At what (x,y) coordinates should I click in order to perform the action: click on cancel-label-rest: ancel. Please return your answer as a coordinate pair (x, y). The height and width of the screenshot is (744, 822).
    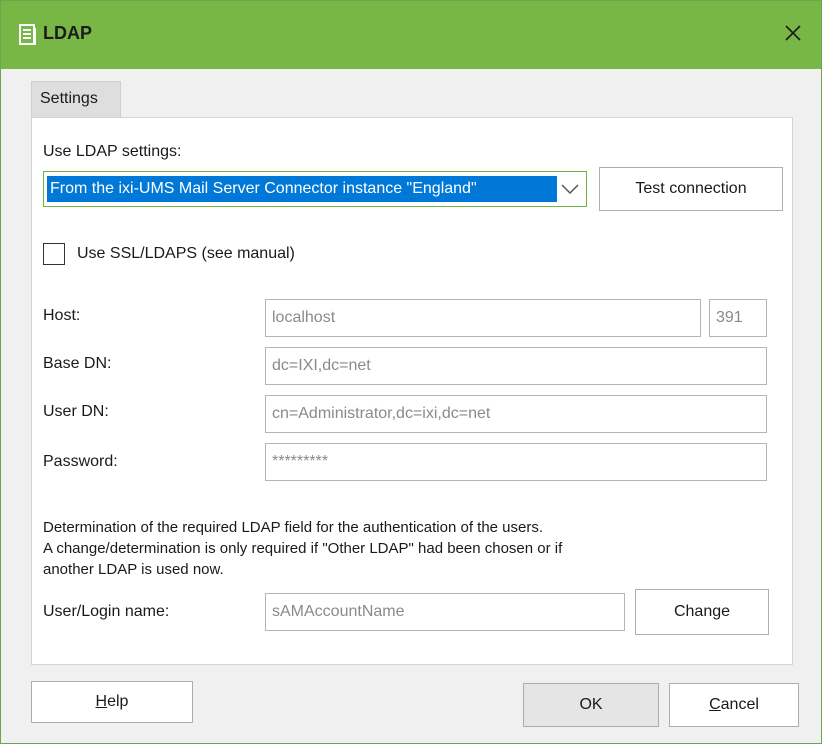
    Looking at the image, I should click on (739, 704).